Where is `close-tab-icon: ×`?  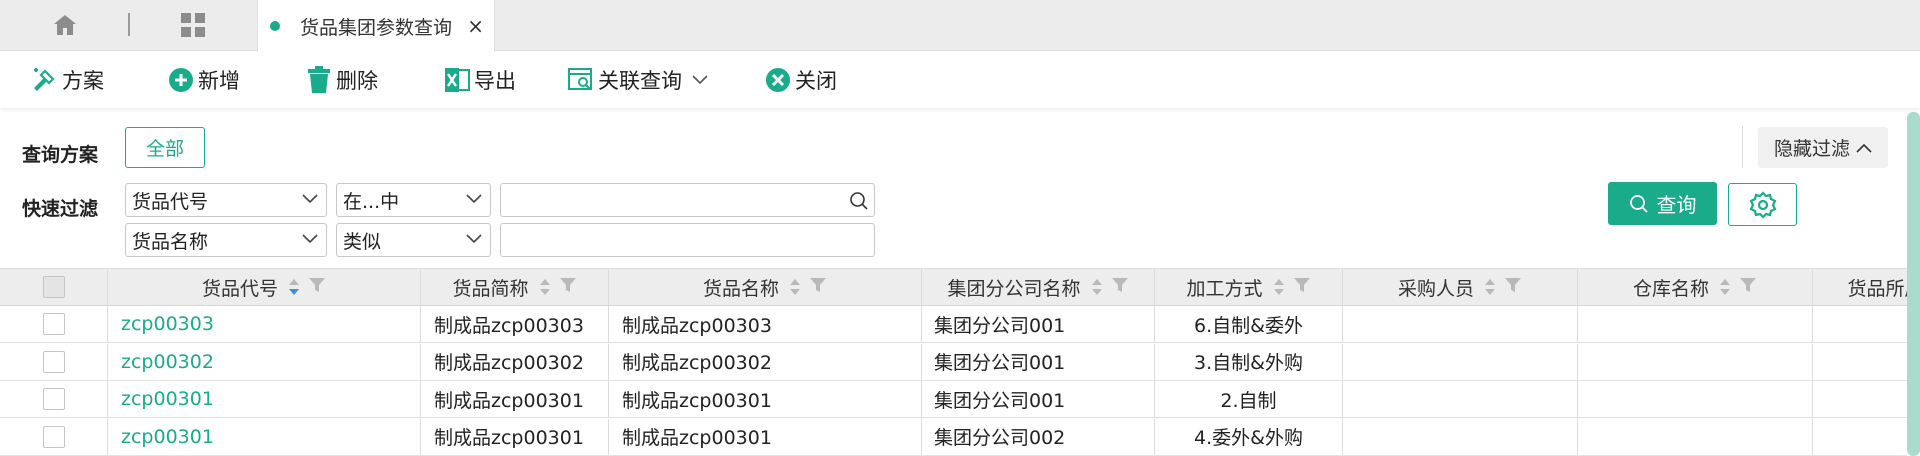
close-tab-icon: × is located at coordinates (475, 26).